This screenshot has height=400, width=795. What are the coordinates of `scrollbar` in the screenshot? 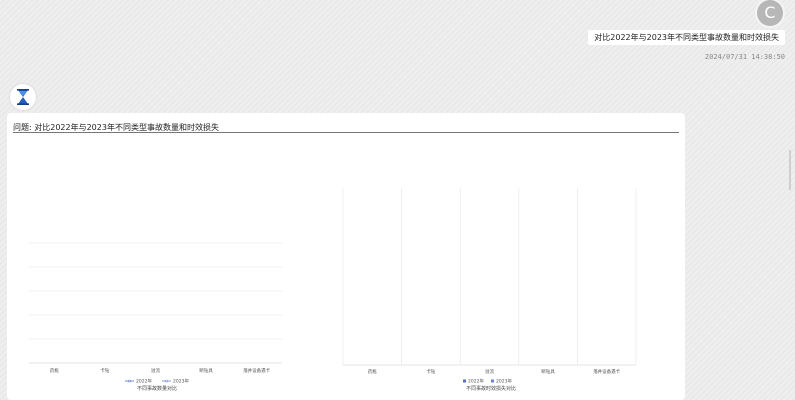 It's located at (790, 170).